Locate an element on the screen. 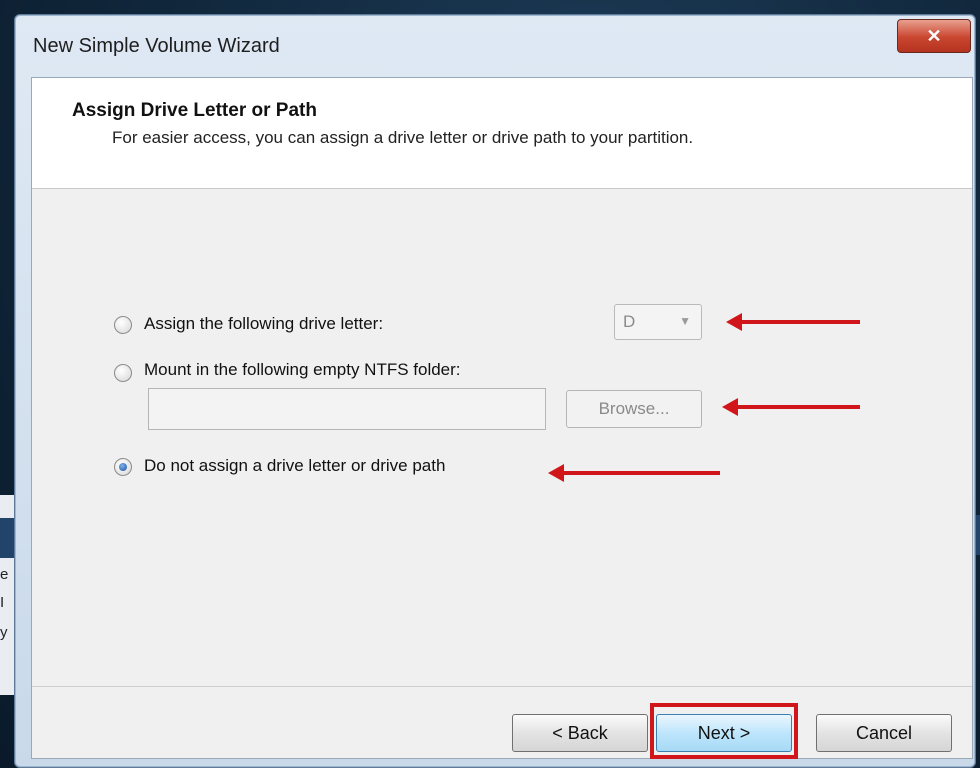 The width and height of the screenshot is (980, 768). close-button: ✕ is located at coordinates (934, 36).